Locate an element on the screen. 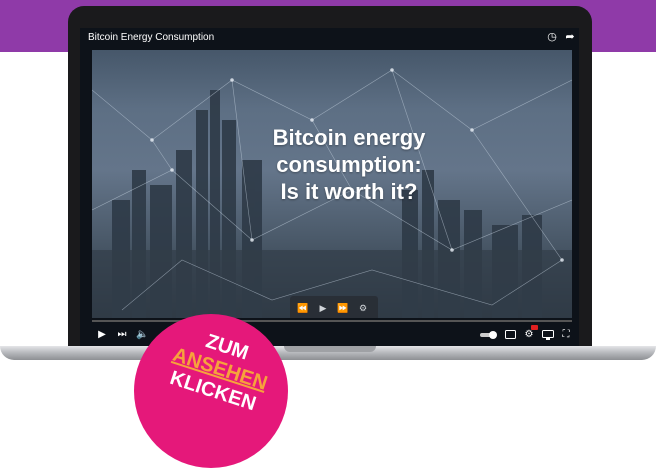 Image resolution: width=656 pixels, height=468 pixels. headline-line: Bitcoin energy is located at coordinates (349, 137).